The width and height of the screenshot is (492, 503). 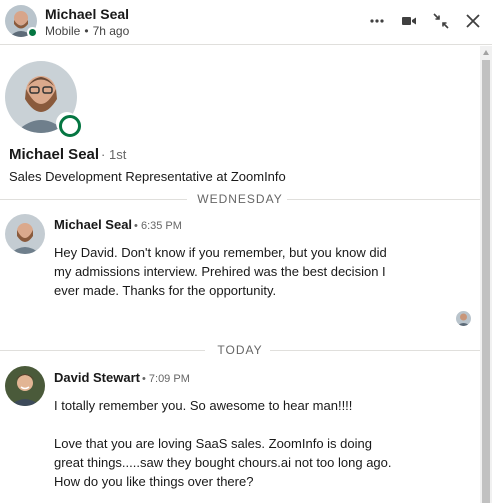 What do you see at coordinates (93, 224) in the screenshot?
I see `sender-name: Michael Seal` at bounding box center [93, 224].